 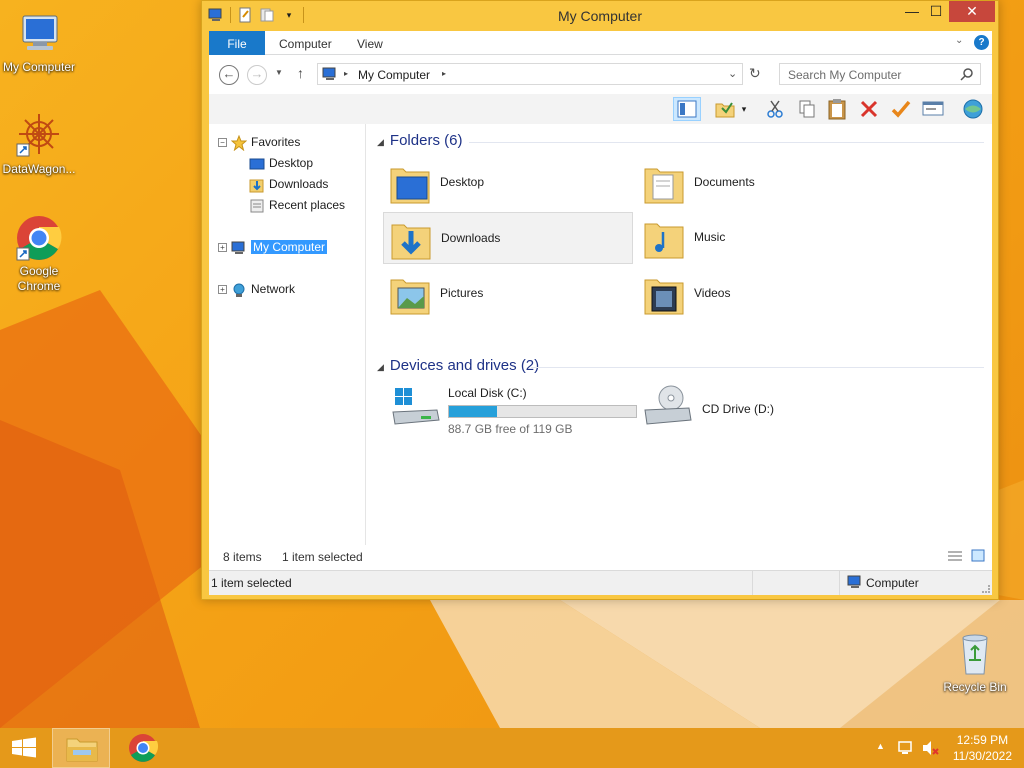 I want to click on search-placeholder: Search My Computer, so click(x=845, y=75).